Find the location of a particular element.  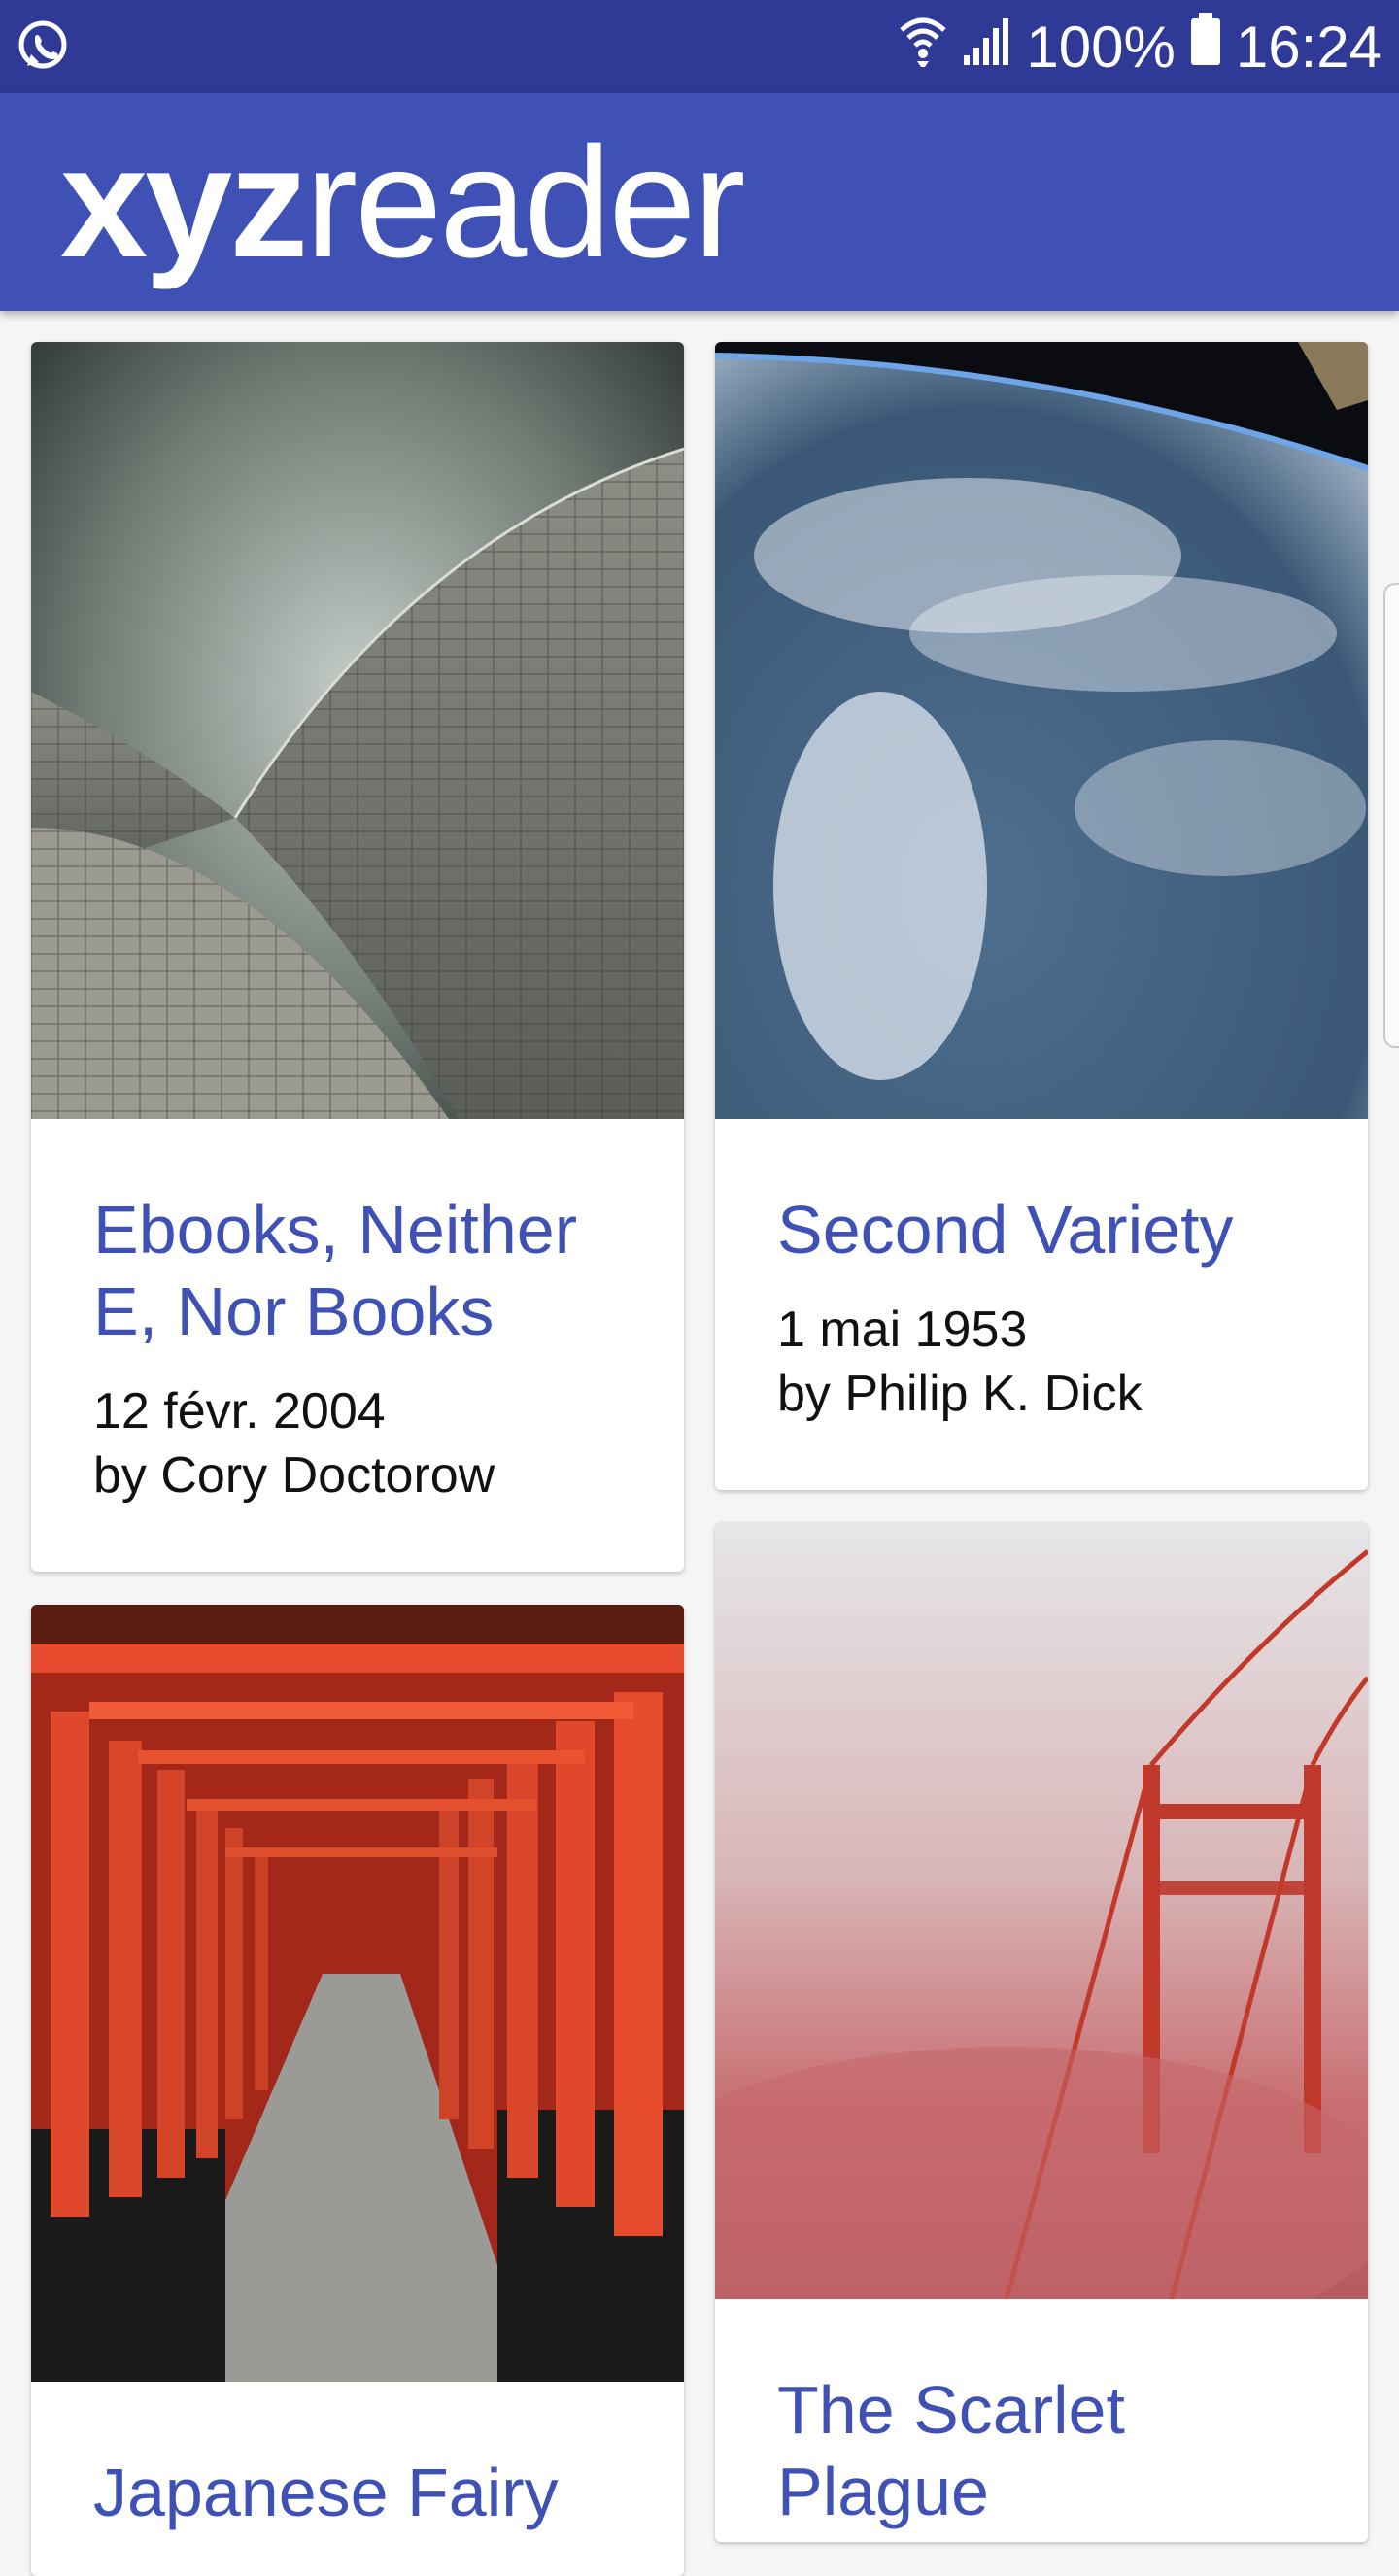

signal-icon is located at coordinates (987, 47).